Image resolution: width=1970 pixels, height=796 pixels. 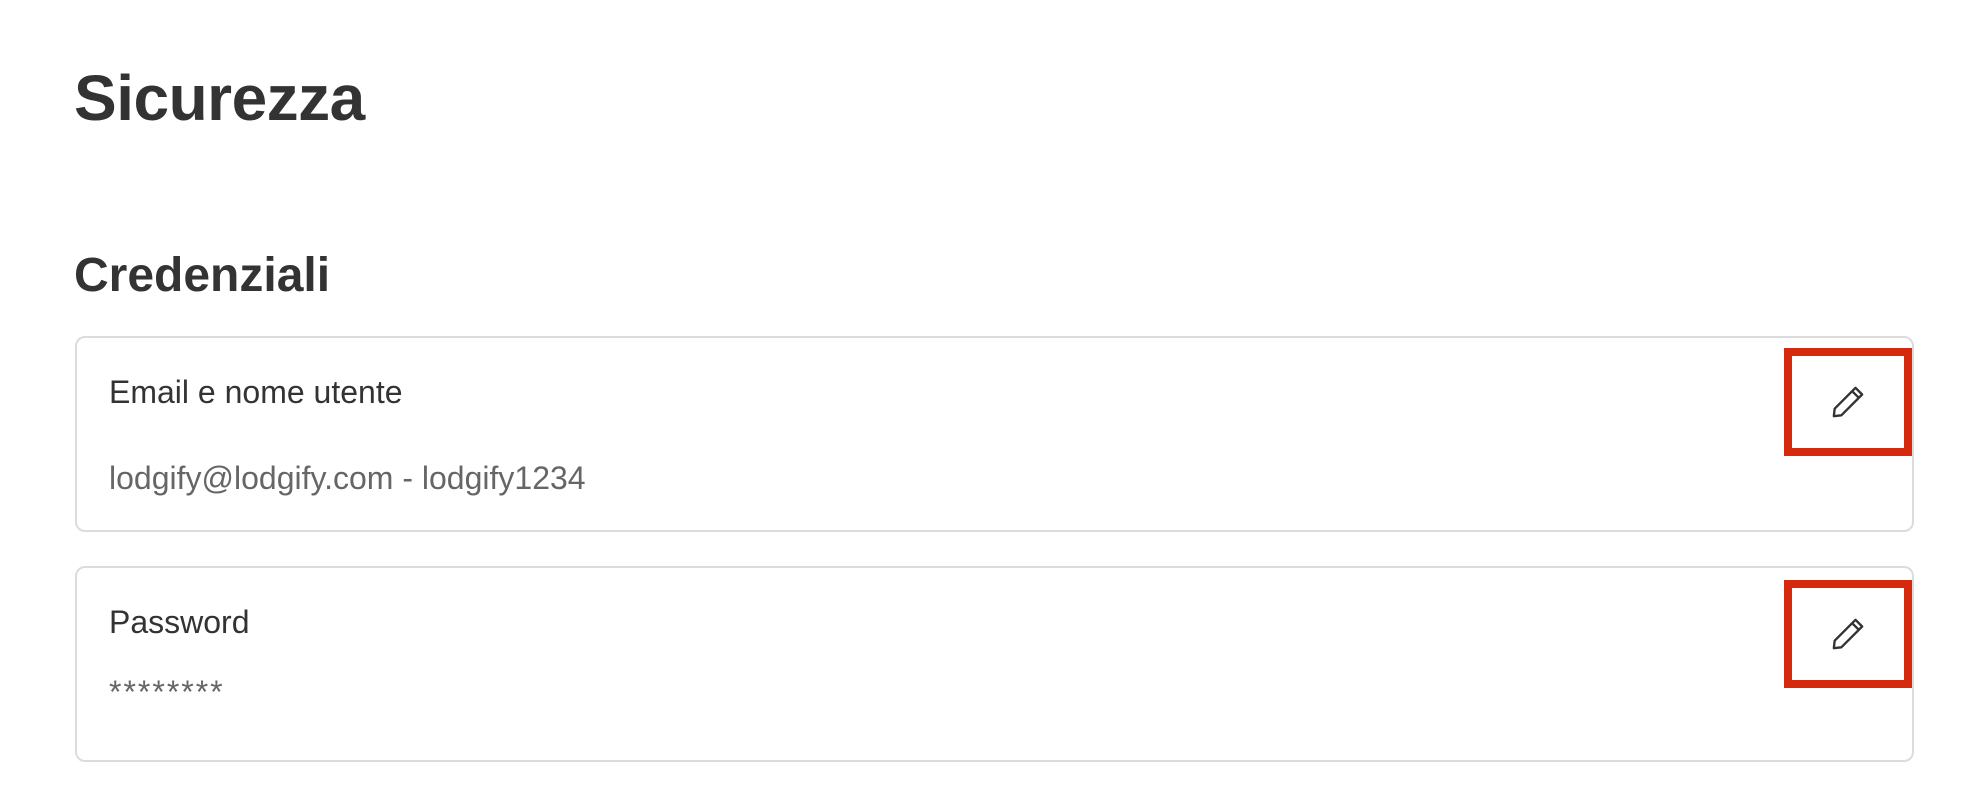 I want to click on email-username-value: lodgify@lodgify.com - lodgify1234, so click(x=347, y=478).